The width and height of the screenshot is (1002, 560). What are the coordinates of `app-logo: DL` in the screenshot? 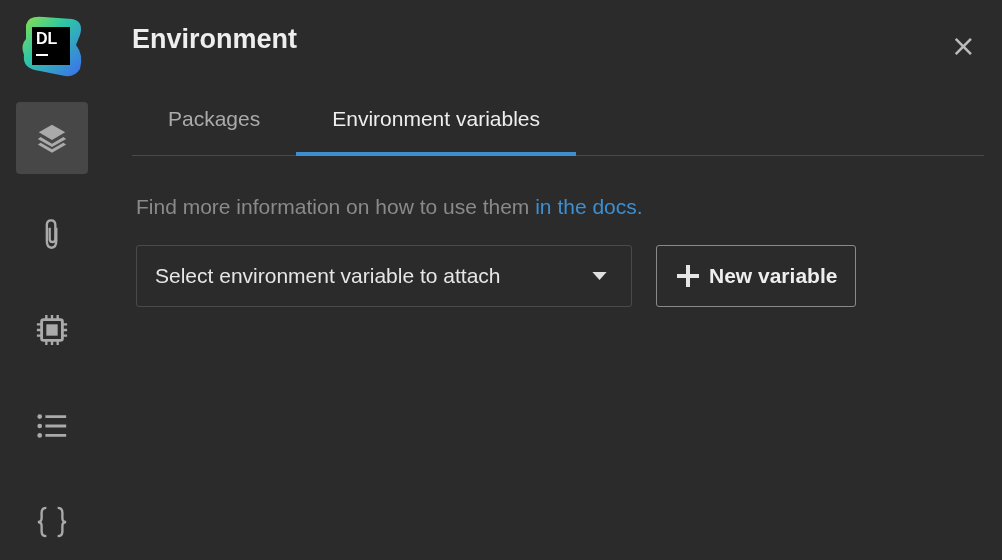 It's located at (52, 47).